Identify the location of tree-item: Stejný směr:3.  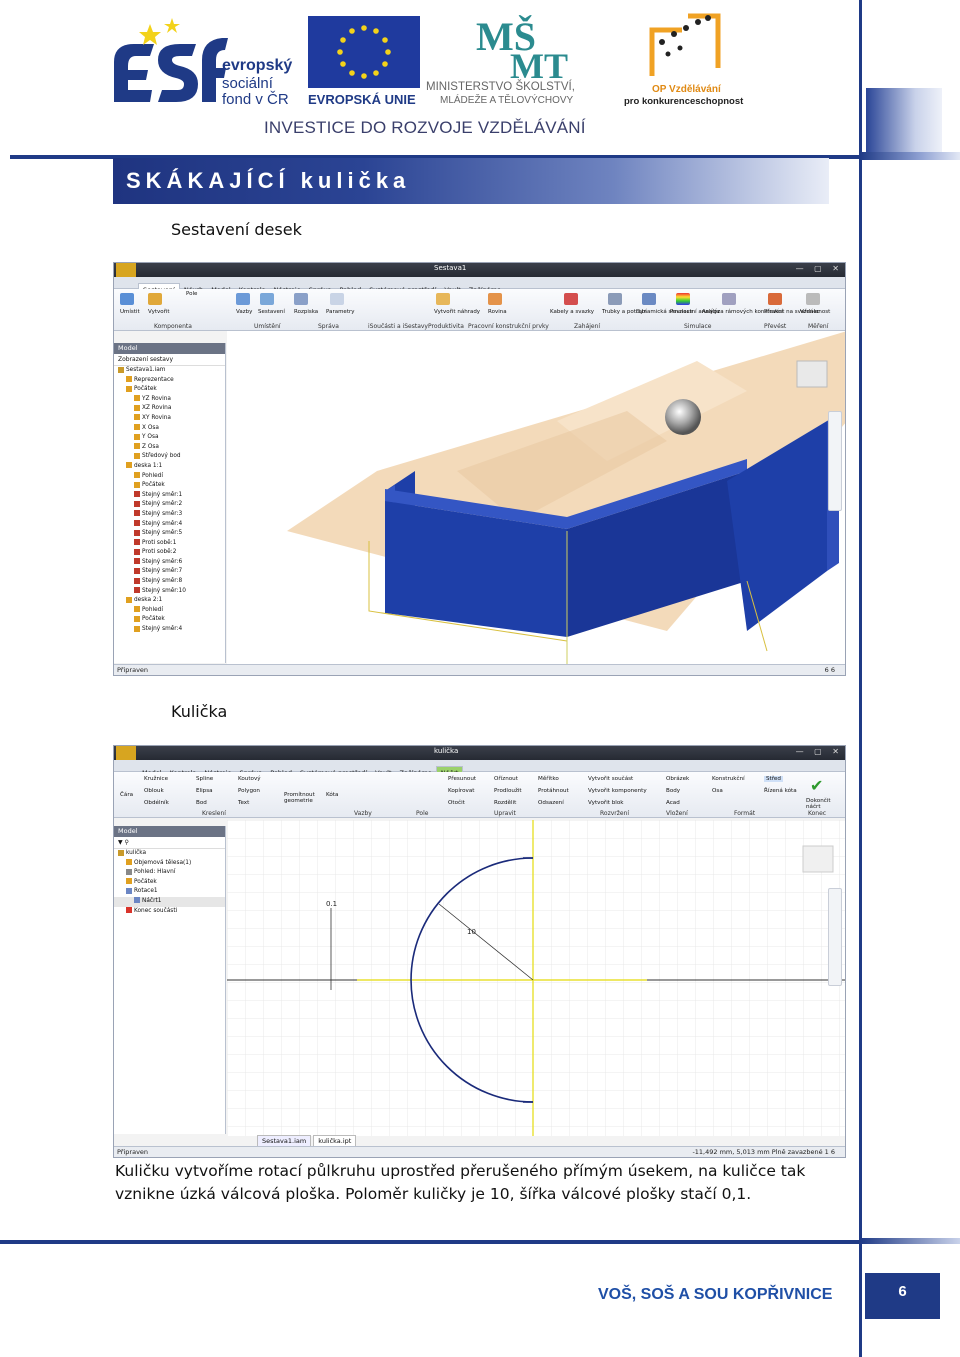
(169, 515).